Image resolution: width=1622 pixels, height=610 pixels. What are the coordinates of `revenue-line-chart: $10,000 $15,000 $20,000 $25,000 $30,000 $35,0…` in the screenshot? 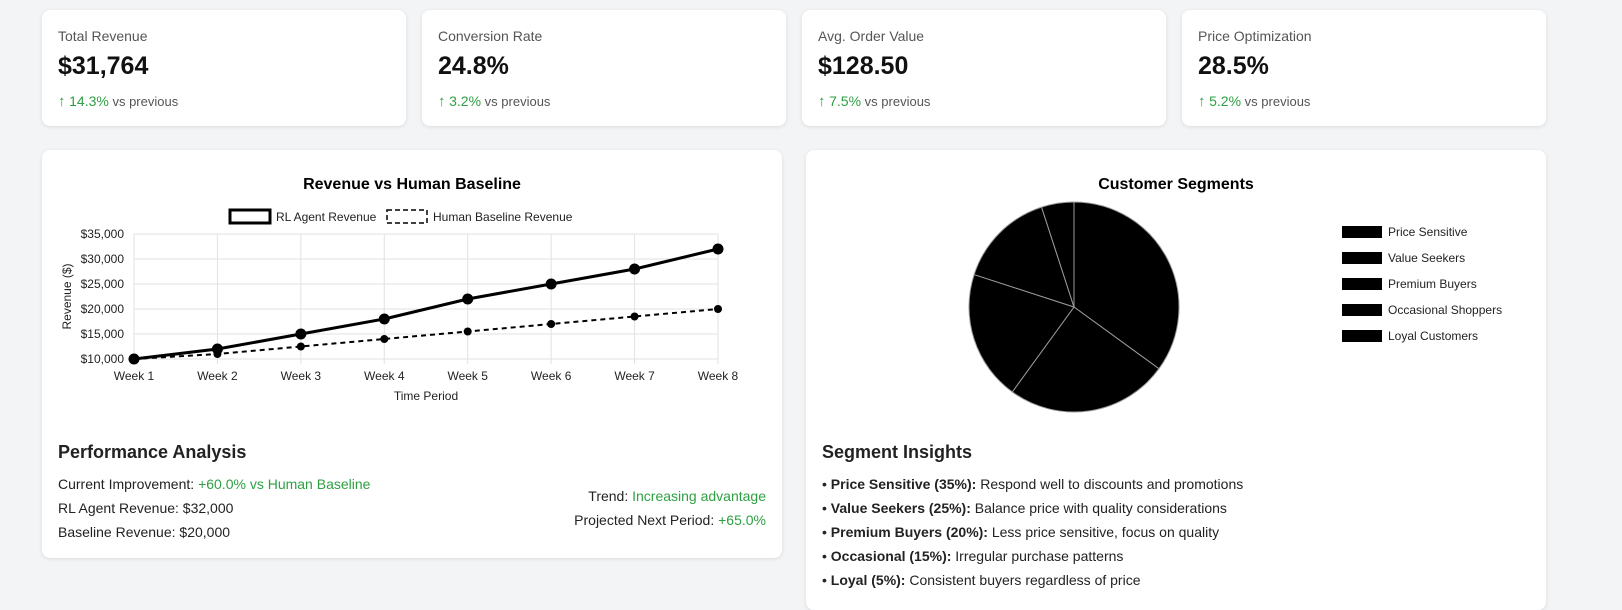 It's located at (399, 305).